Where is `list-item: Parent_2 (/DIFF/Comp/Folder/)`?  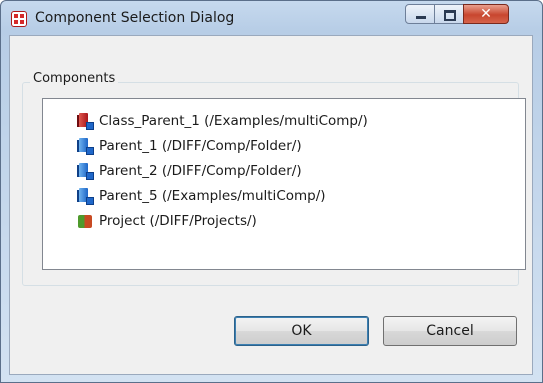
list-item: Parent_2 (/DIFF/Comp/Folder/) is located at coordinates (189, 171).